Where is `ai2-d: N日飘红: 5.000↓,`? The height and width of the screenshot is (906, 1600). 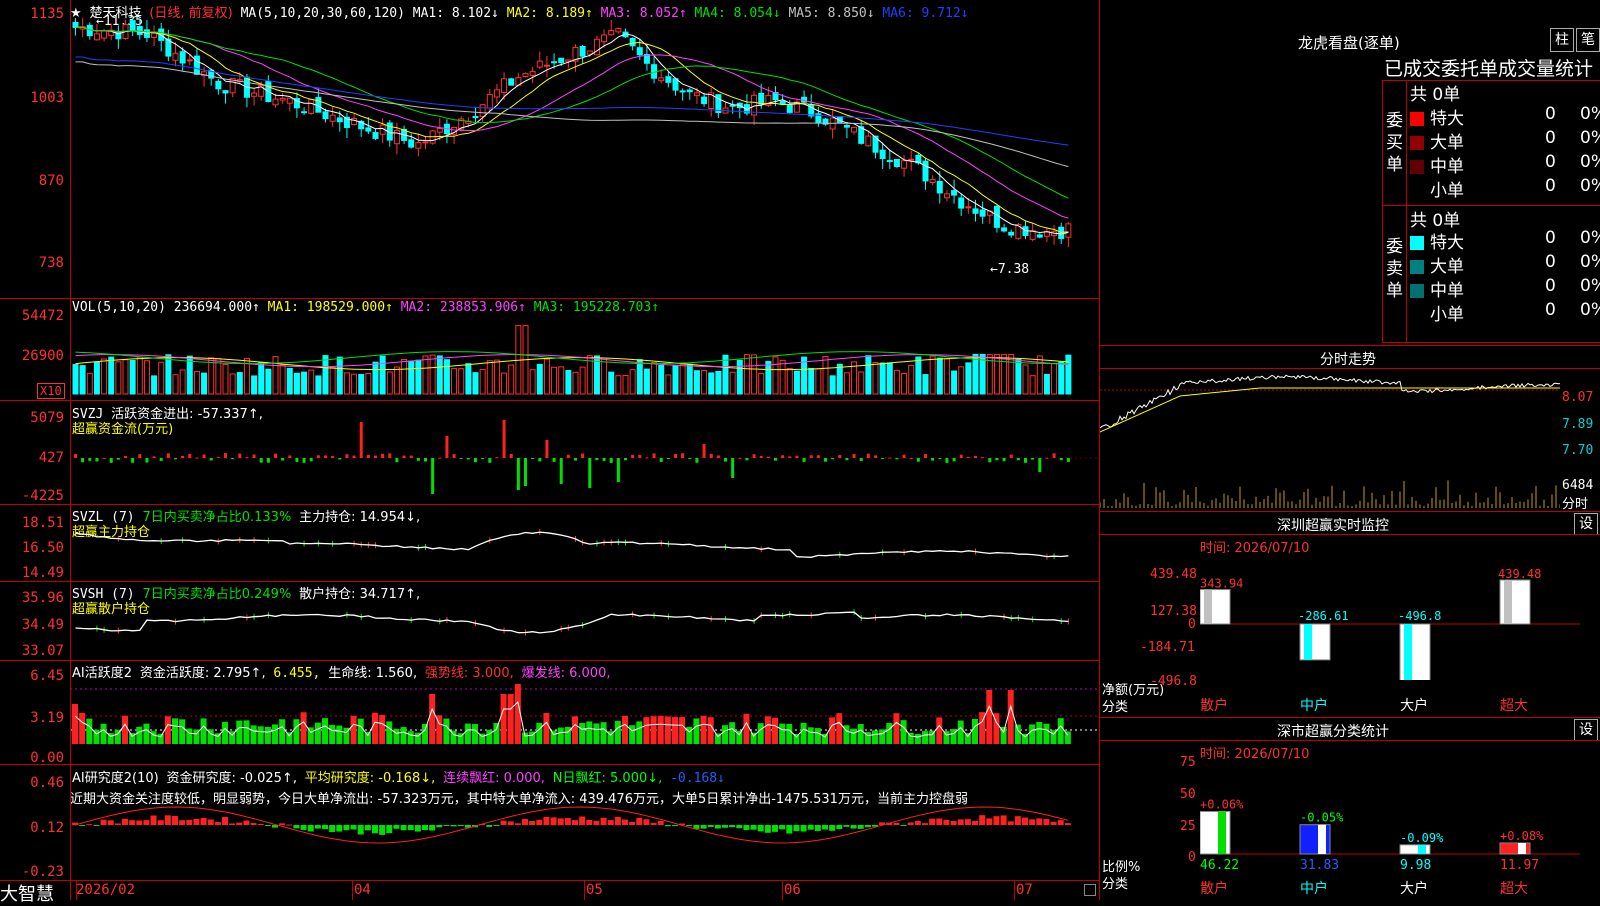
ai2-d: N日飘红: 5.000↓, is located at coordinates (607, 778).